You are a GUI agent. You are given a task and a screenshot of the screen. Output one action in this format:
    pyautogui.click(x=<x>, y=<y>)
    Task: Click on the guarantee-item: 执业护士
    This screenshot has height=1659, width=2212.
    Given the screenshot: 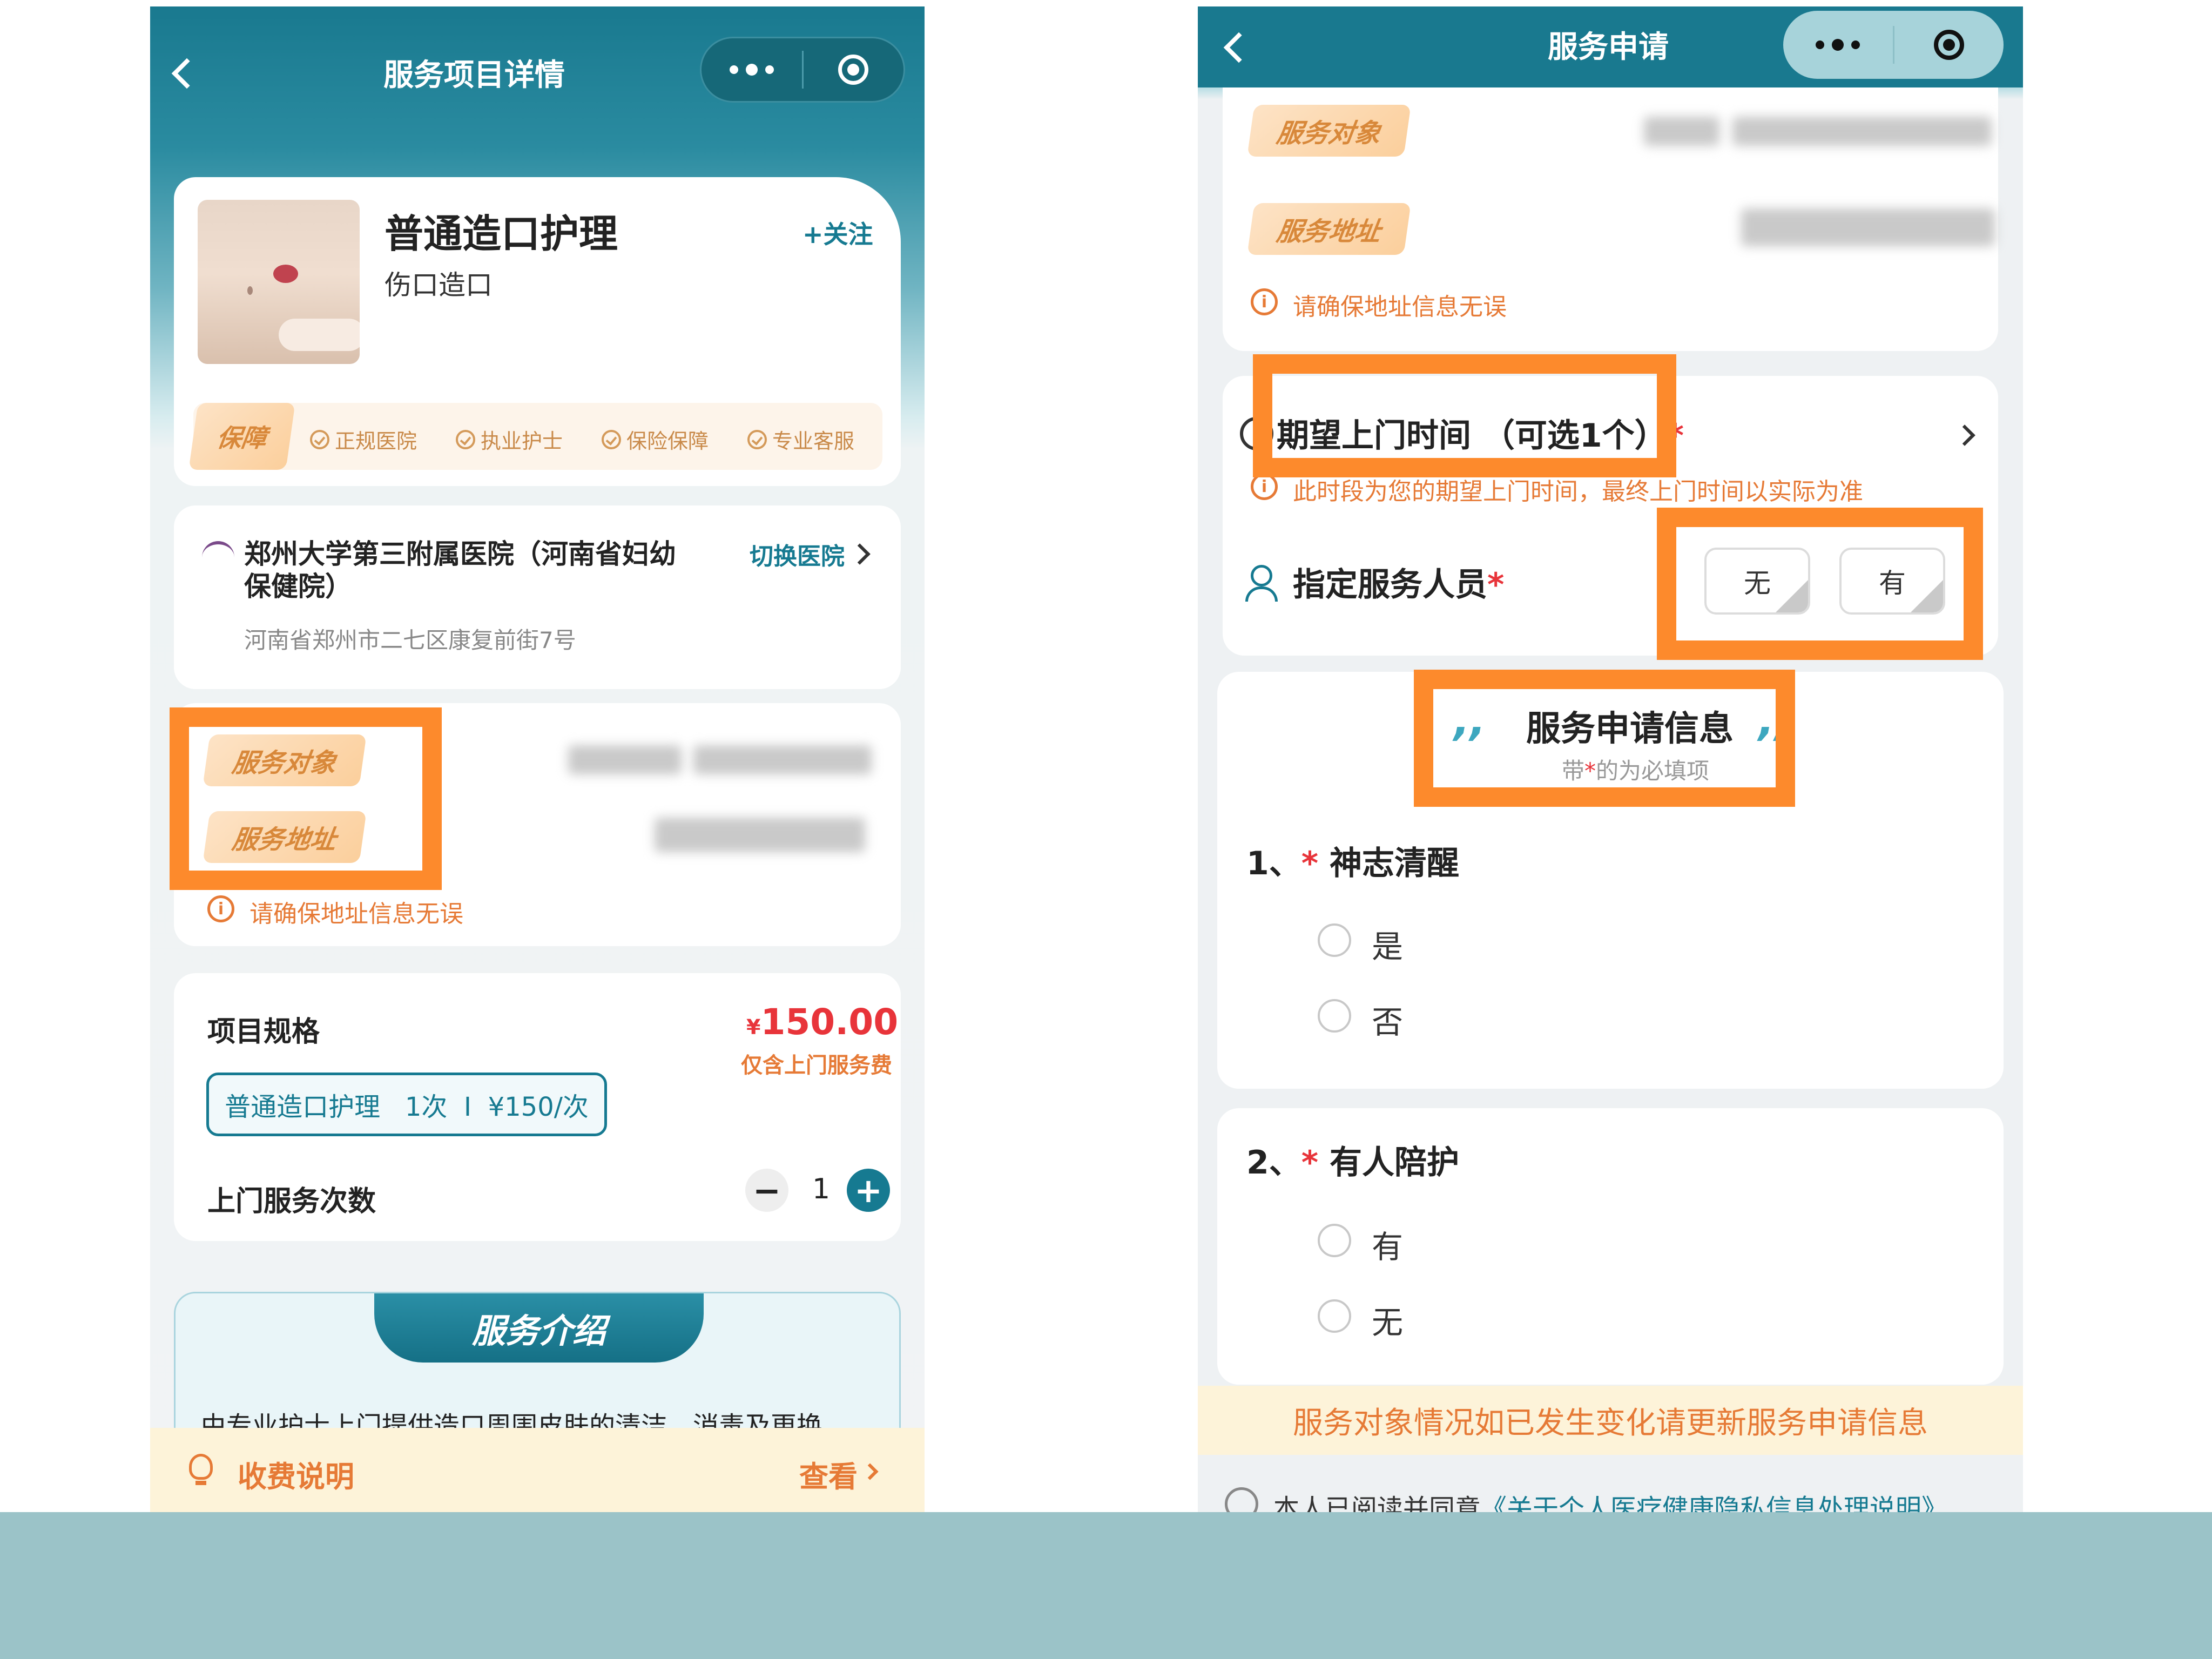 What is the action you would take?
    pyautogui.click(x=509, y=439)
    